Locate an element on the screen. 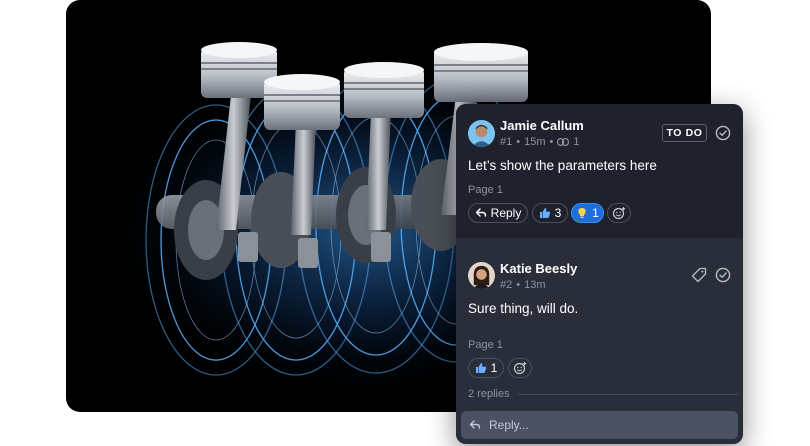  comment-body: Sure thing, will do. is located at coordinates (523, 308).